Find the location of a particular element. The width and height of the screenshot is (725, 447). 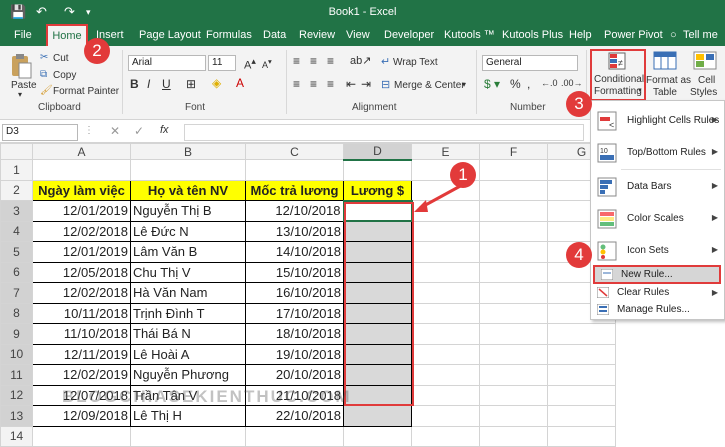

column-header-f: F is located at coordinates (513, 151).